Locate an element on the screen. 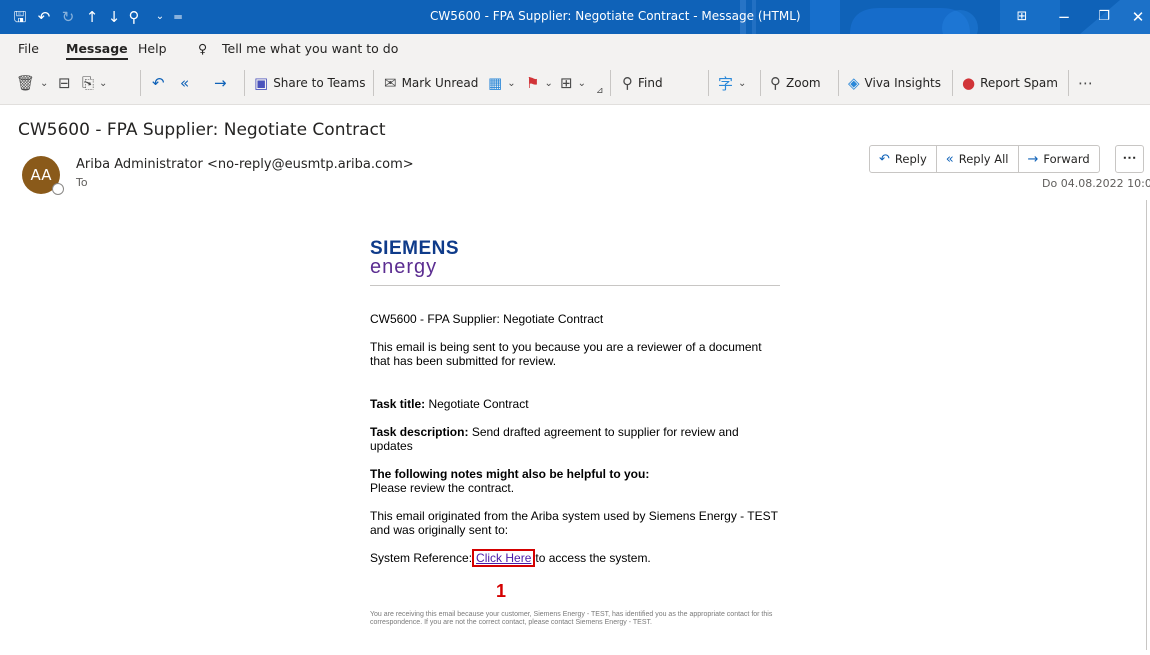 This screenshot has height=655, width=1150. delete-dropdown: ⌄ is located at coordinates (44, 83).